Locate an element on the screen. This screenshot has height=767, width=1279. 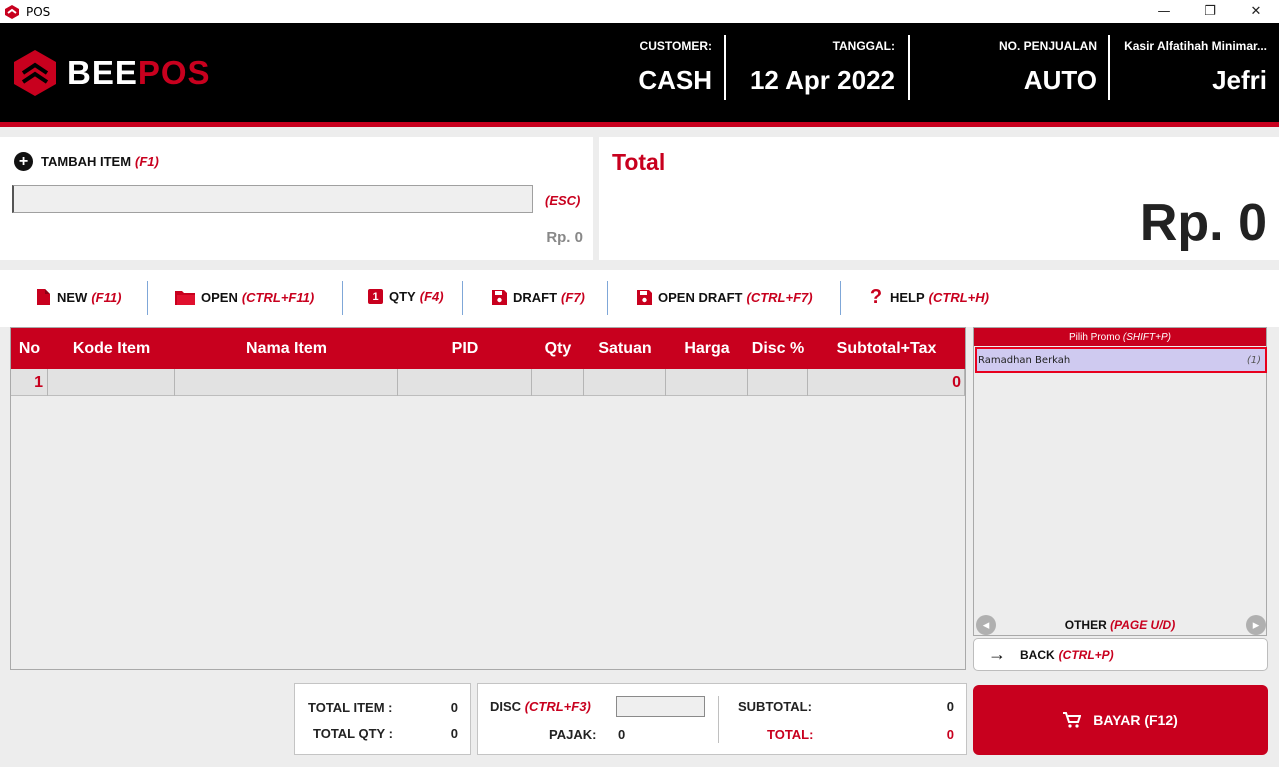
column-header: Kode Item is located at coordinates (111, 348).